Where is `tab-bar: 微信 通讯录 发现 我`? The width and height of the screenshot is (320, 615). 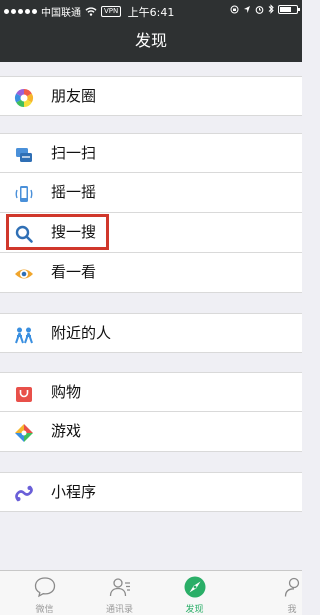
tab-bar: 微信 通讯录 发现 我 is located at coordinates (151, 592).